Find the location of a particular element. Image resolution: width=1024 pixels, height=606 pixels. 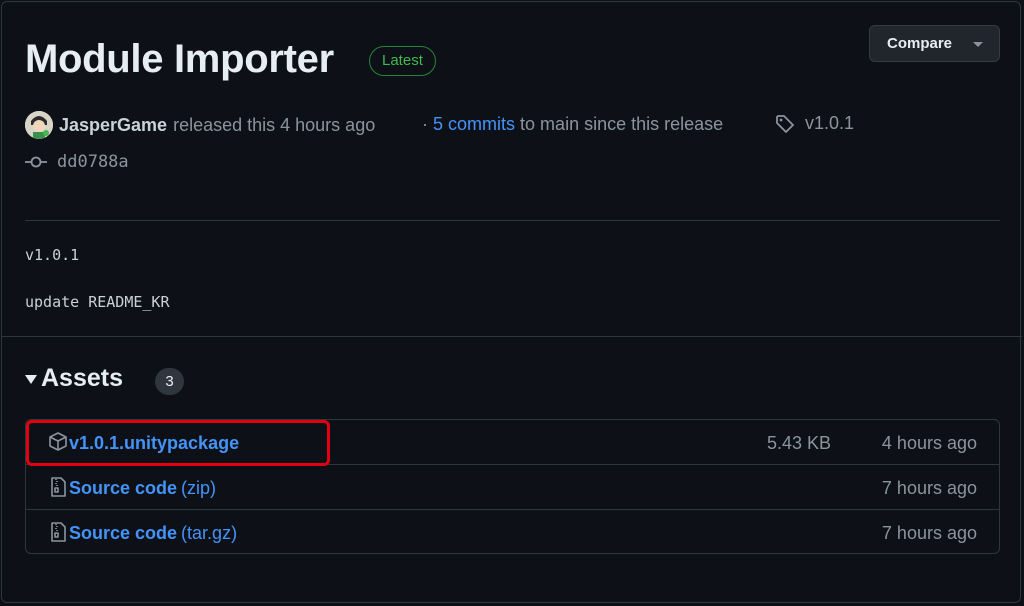

divider is located at coordinates (512, 220).